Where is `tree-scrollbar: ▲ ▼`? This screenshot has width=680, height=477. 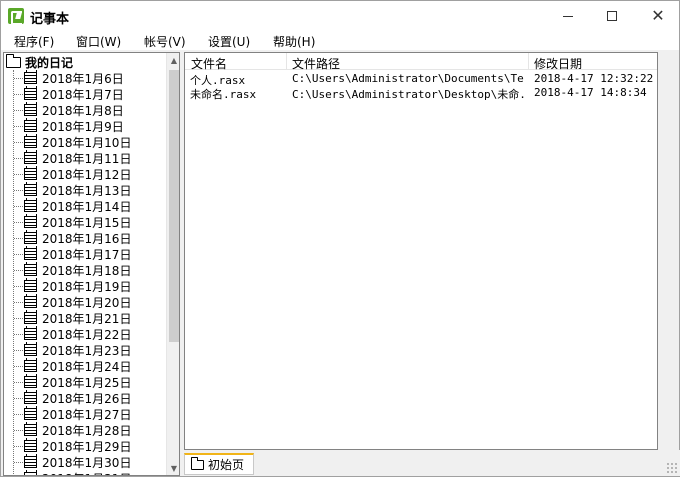 tree-scrollbar: ▲ ▼ is located at coordinates (172, 264).